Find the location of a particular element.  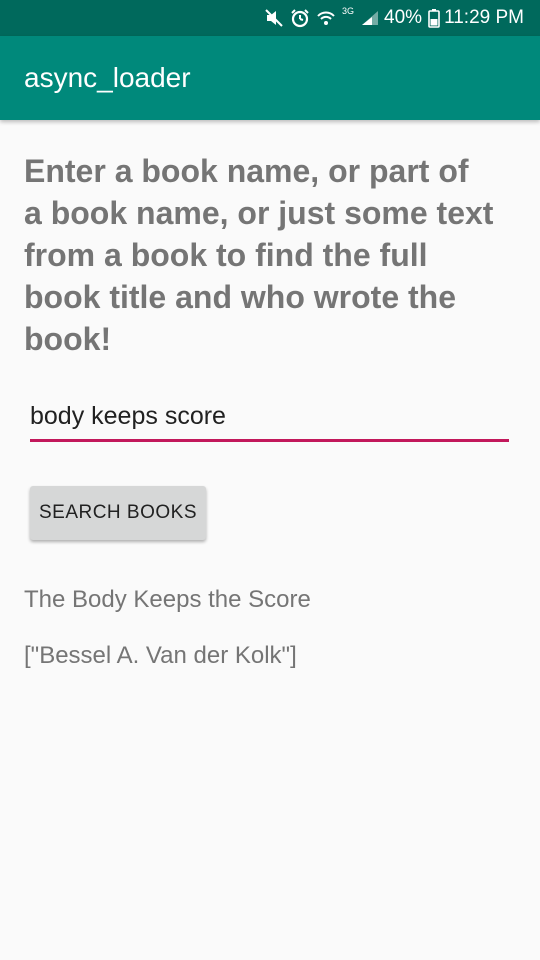

network-type-icon: 3G is located at coordinates (348, 11).